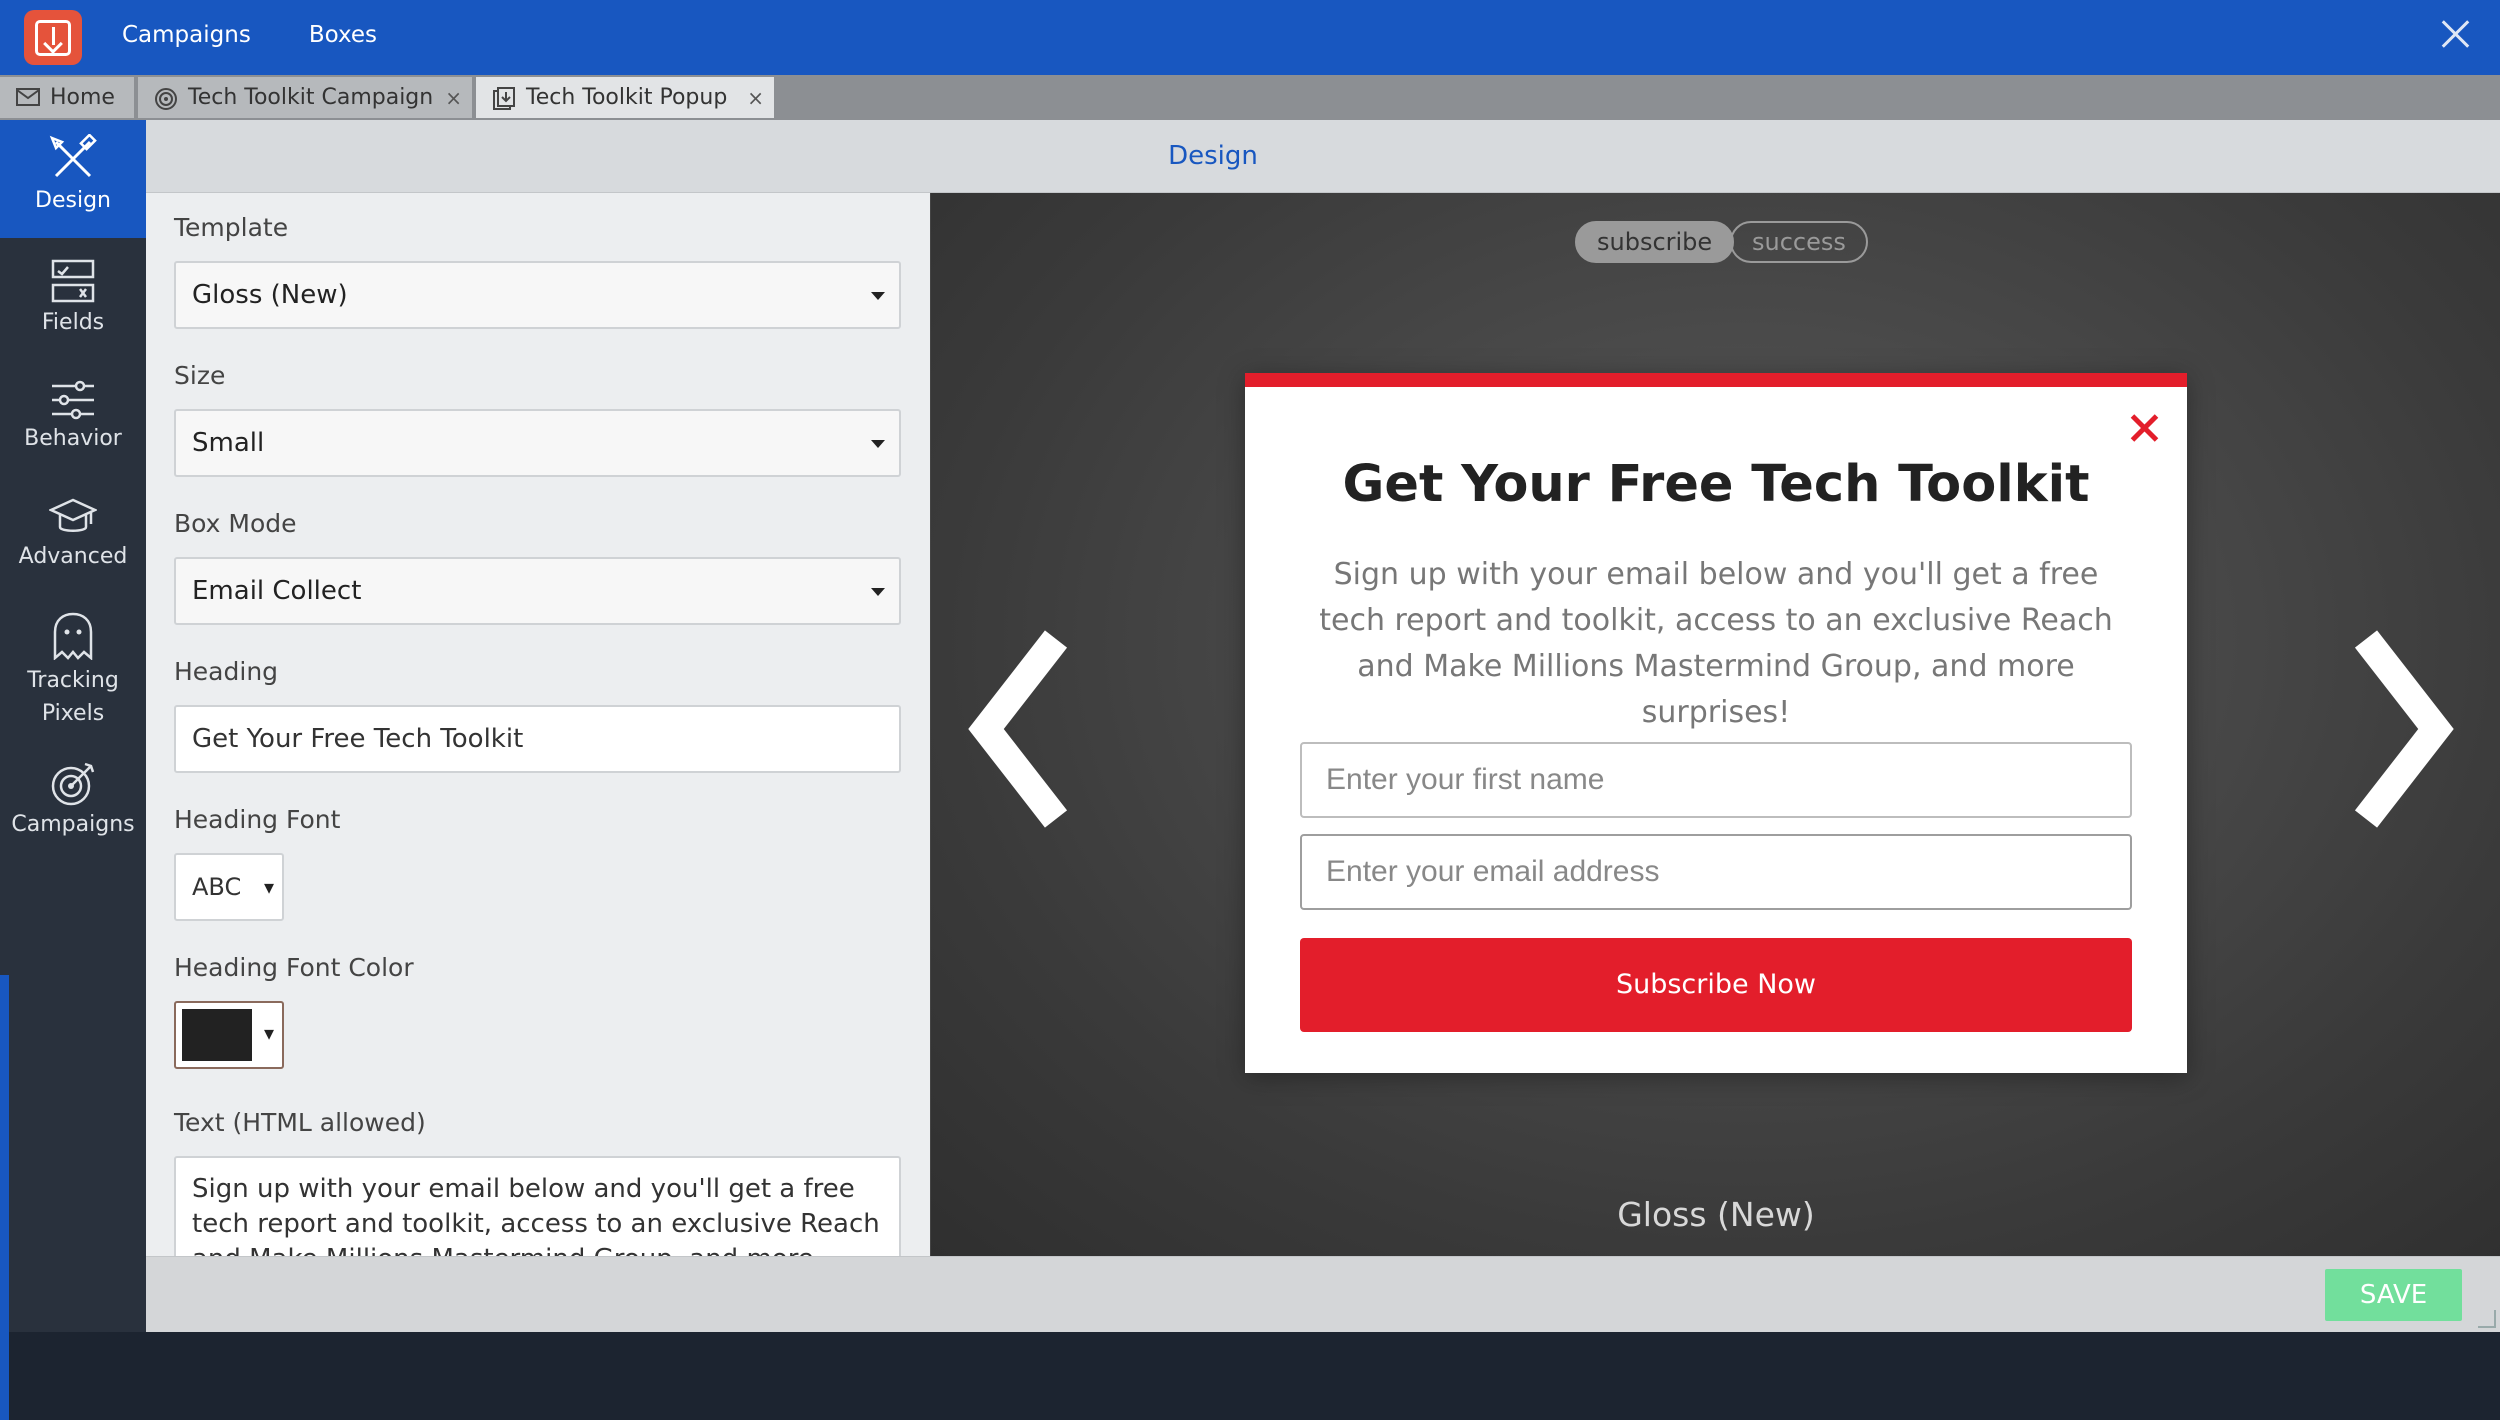 Image resolution: width=2500 pixels, height=1420 pixels. Describe the element at coordinates (537, 739) in the screenshot. I see `heading-input: Get Your Free Tech Toolkit` at that location.